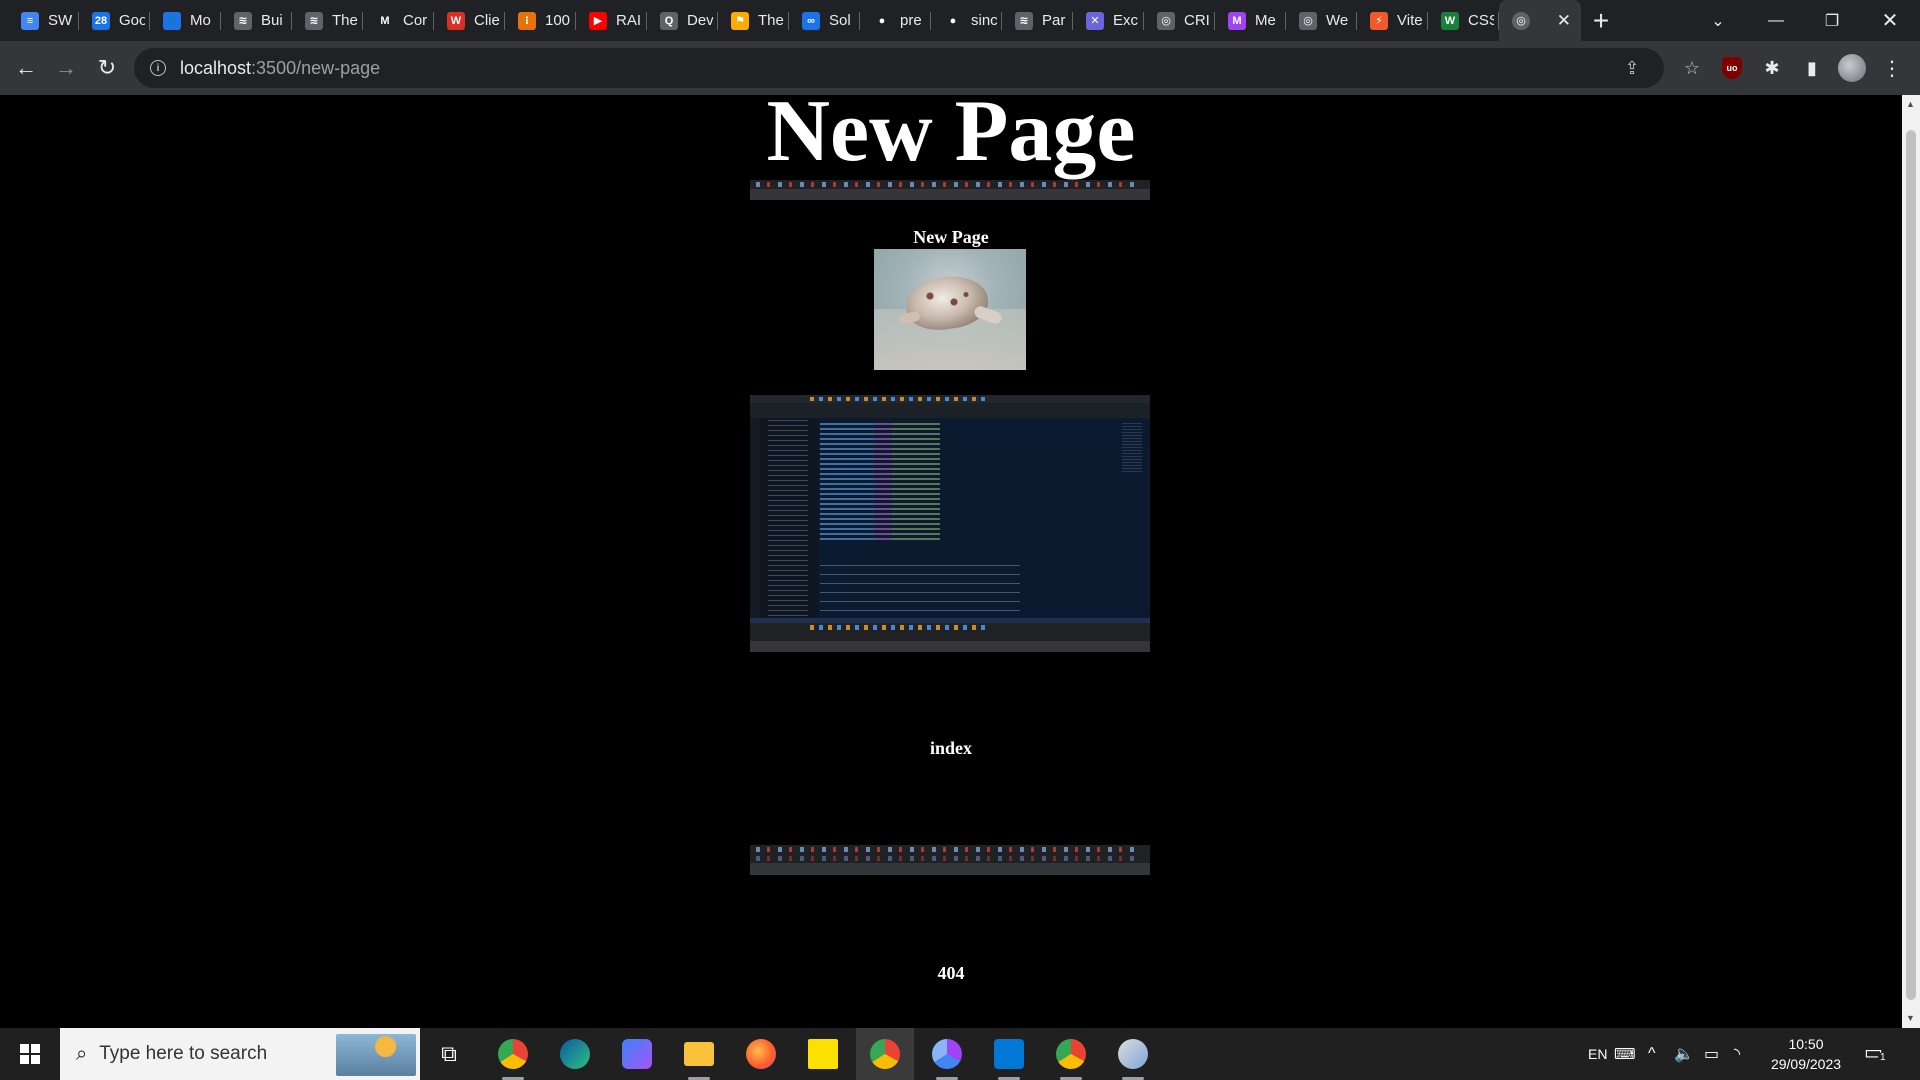  I want to click on browser-tab: ⁝ 100, so click(540, 20).